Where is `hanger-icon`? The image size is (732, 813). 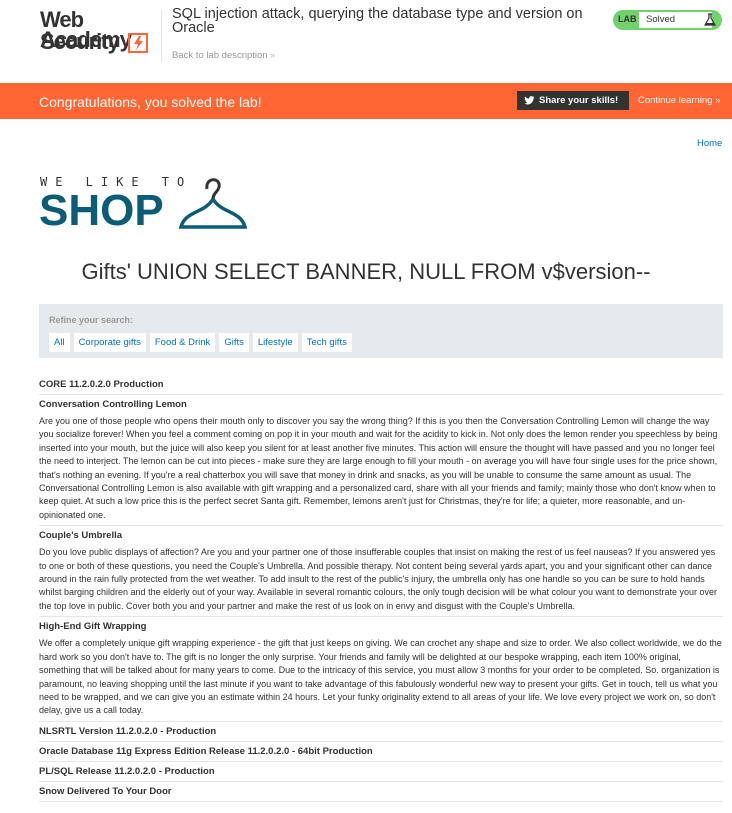
hanger-icon is located at coordinates (213, 203).